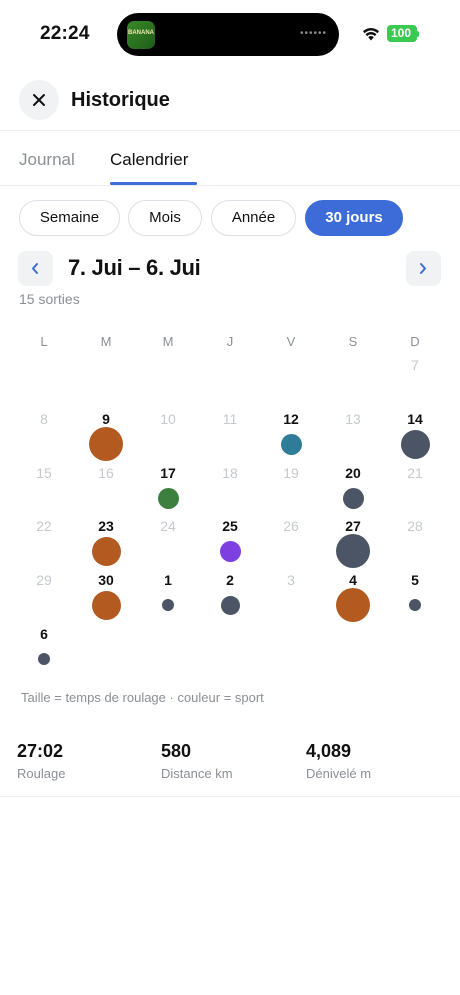  What do you see at coordinates (44, 419) in the screenshot?
I see `calendar-day: 8` at bounding box center [44, 419].